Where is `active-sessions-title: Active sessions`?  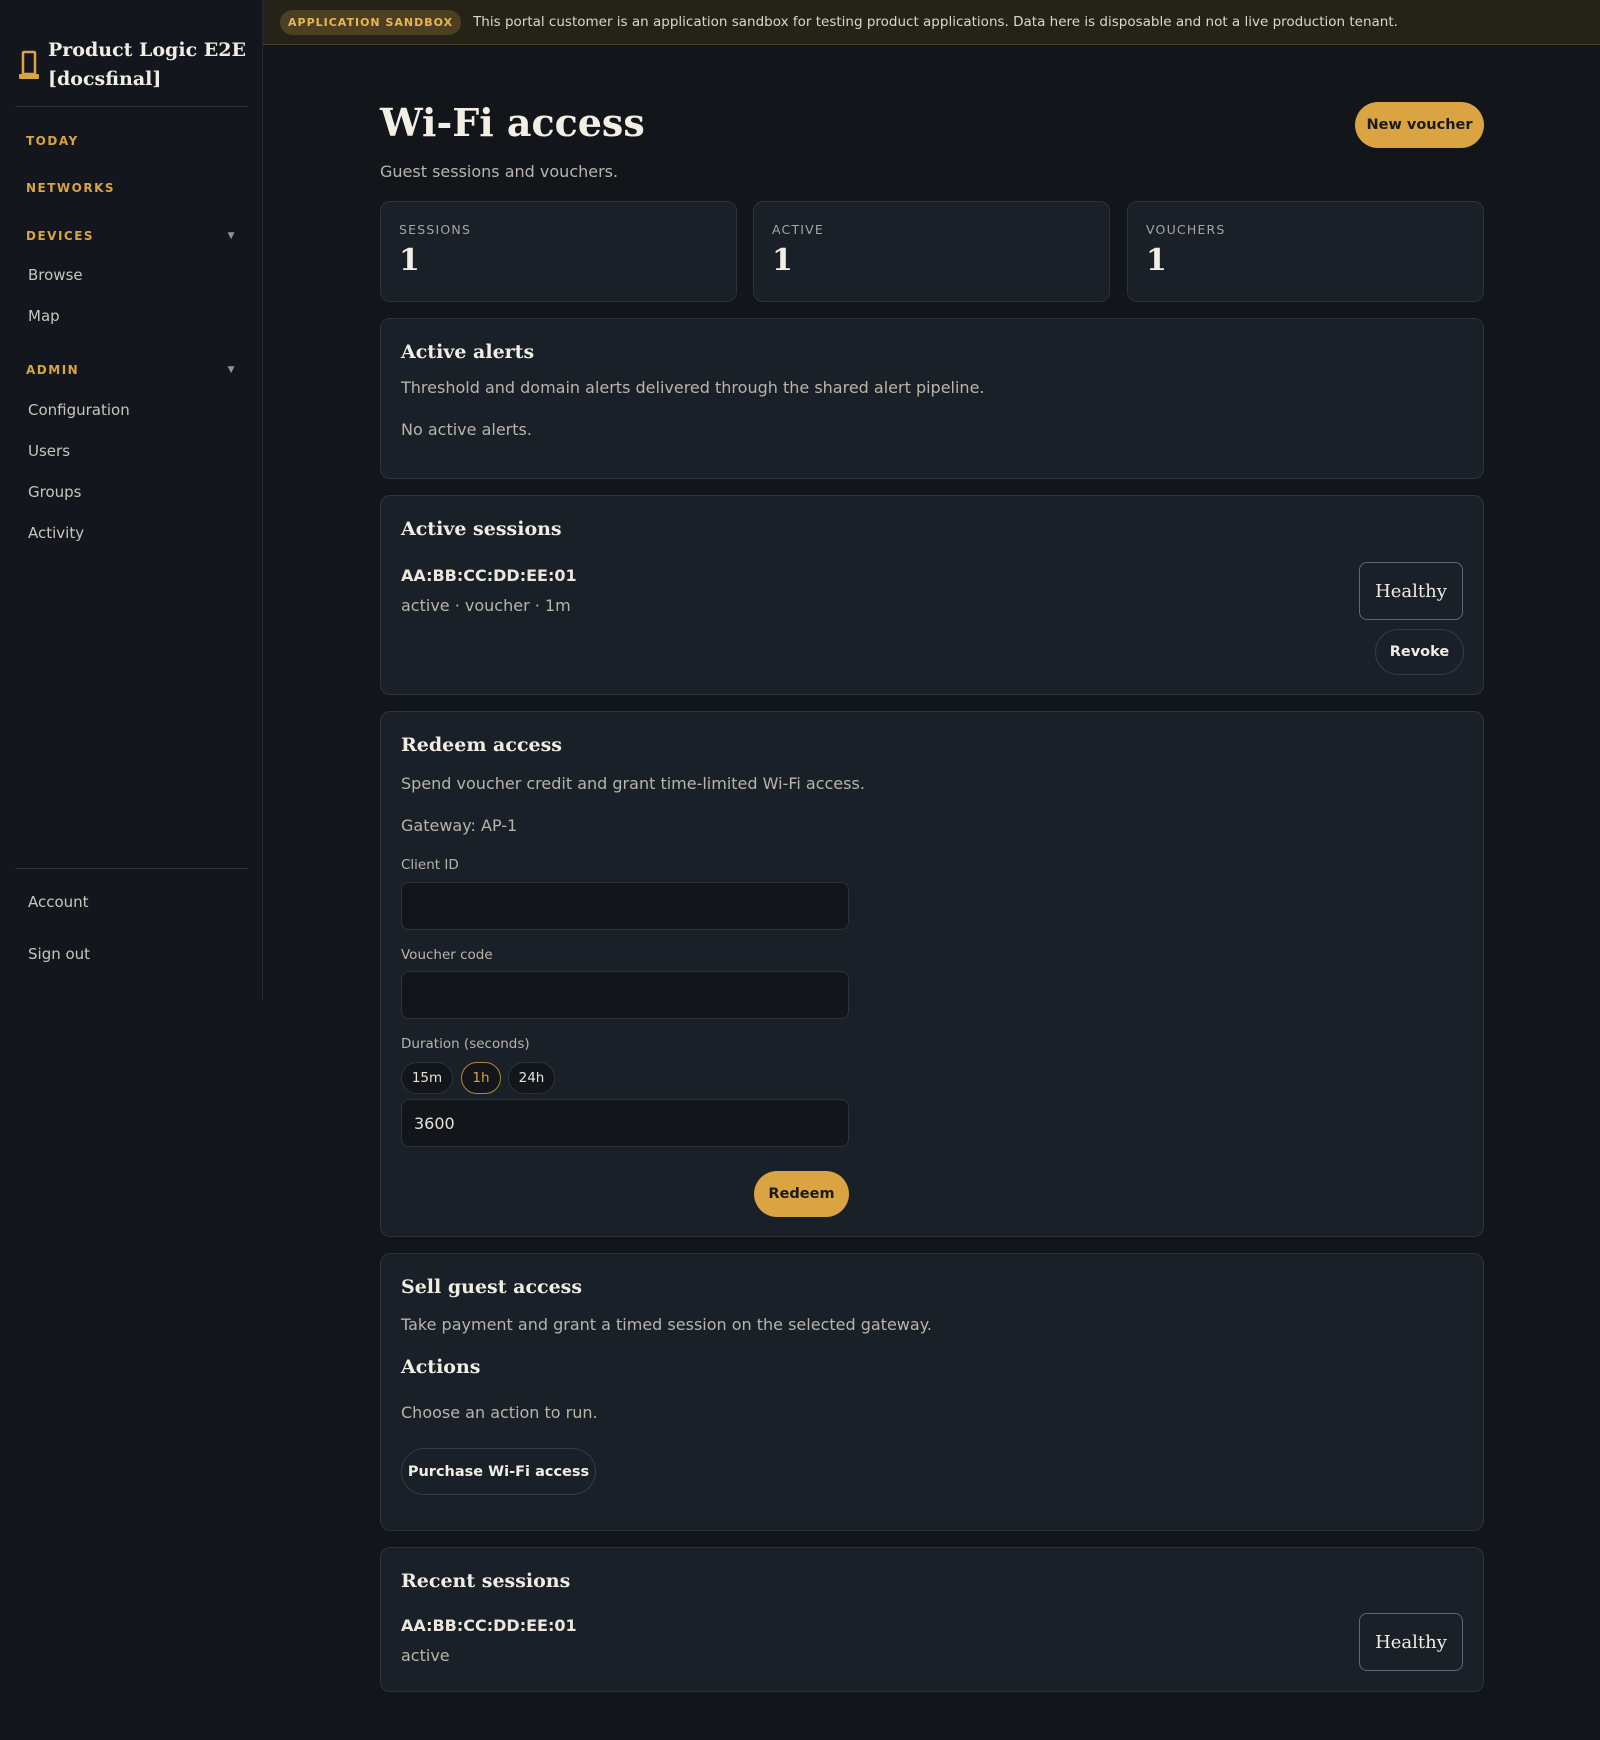
active-sessions-title: Active sessions is located at coordinates (481, 529).